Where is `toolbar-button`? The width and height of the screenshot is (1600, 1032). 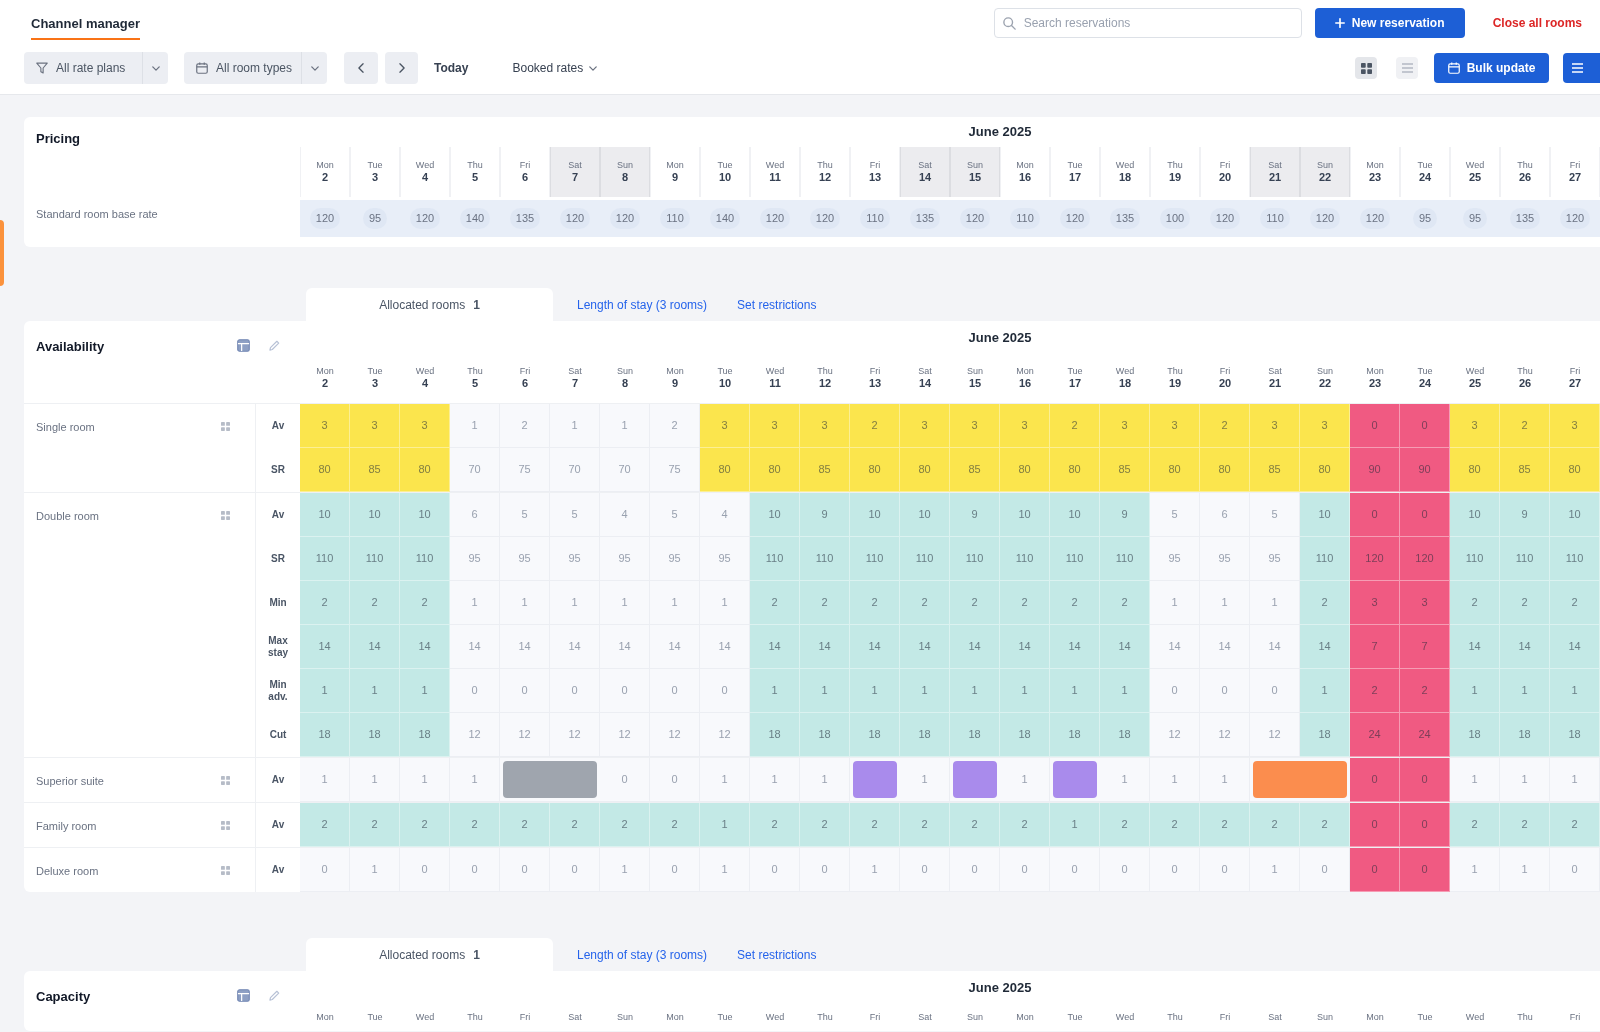
toolbar-button is located at coordinates (1581, 68).